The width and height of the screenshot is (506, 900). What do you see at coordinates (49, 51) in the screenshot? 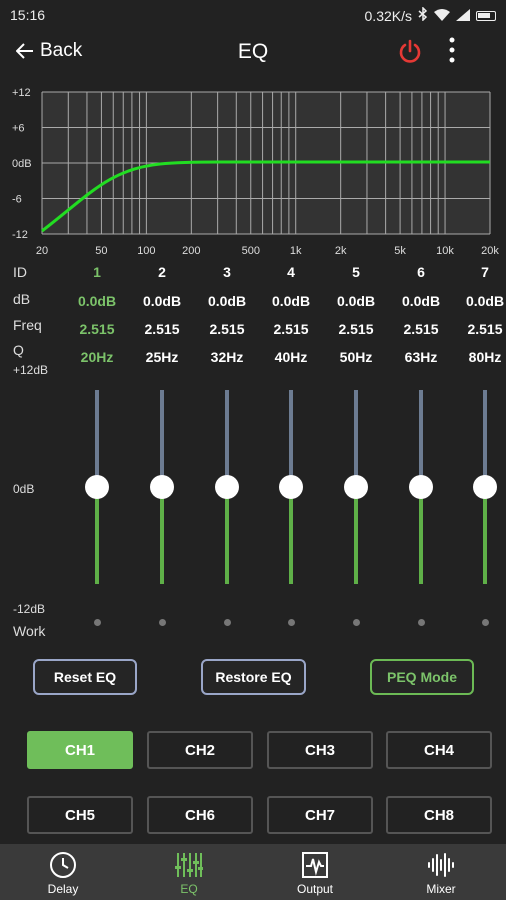
I see `back-button: Back` at bounding box center [49, 51].